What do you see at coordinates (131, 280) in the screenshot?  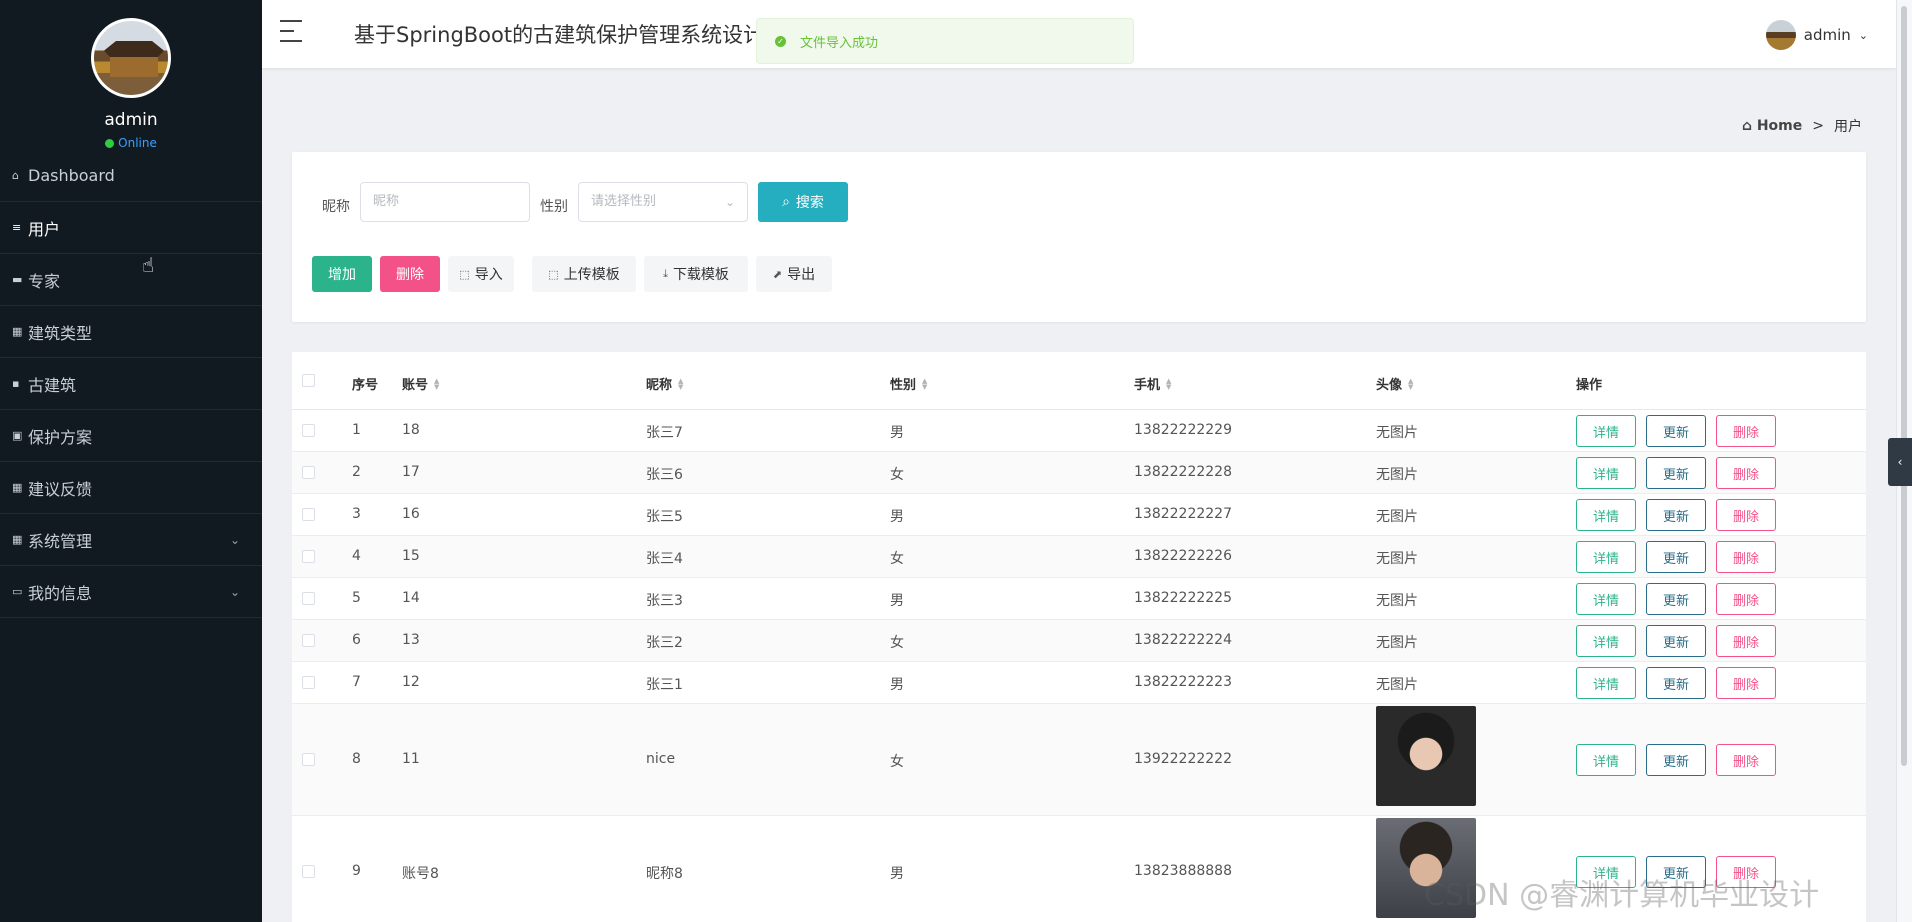 I see `sidebar-item-2: ▬ 专家` at bounding box center [131, 280].